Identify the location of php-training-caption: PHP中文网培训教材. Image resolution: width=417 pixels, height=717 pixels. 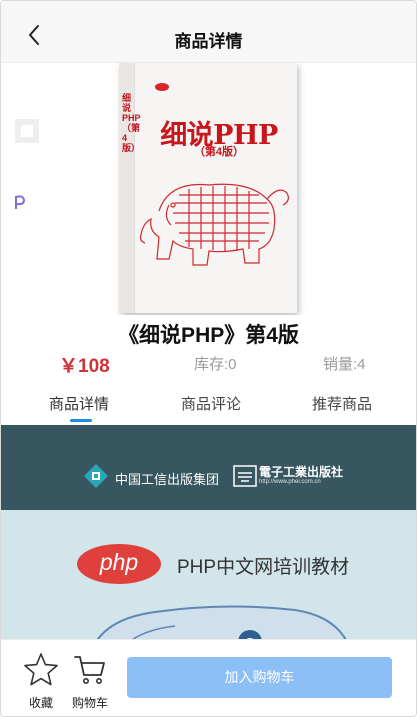
(263, 567).